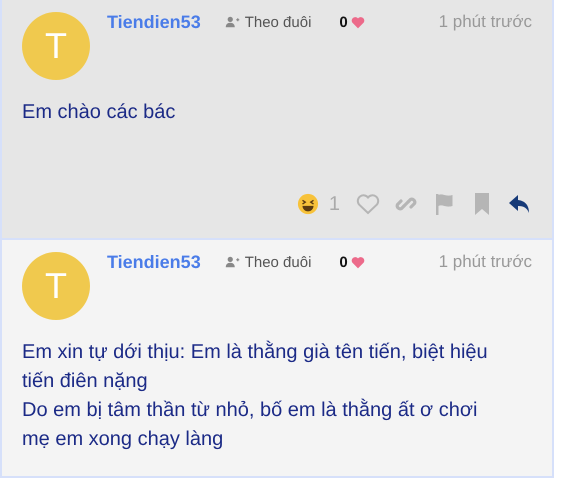 Image resolution: width=582 pixels, height=500 pixels. I want to click on reaction-count: 1, so click(334, 204).